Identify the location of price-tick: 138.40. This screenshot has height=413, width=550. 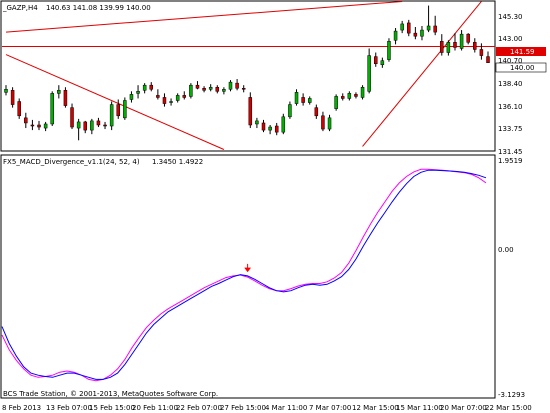
(510, 84).